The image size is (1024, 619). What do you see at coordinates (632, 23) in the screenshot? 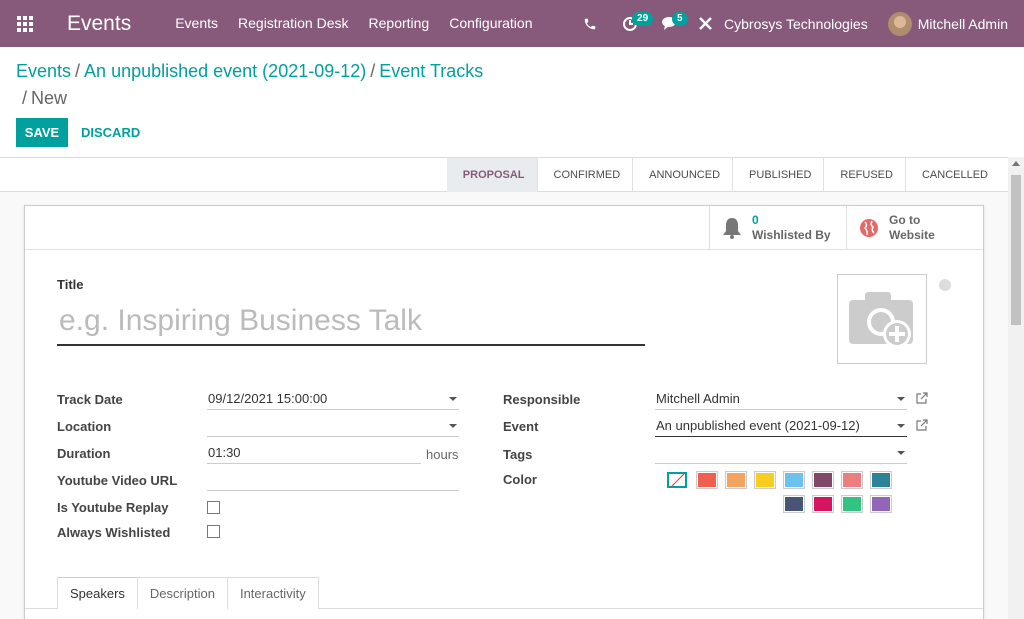
I see `activities-clock-icon: 29` at bounding box center [632, 23].